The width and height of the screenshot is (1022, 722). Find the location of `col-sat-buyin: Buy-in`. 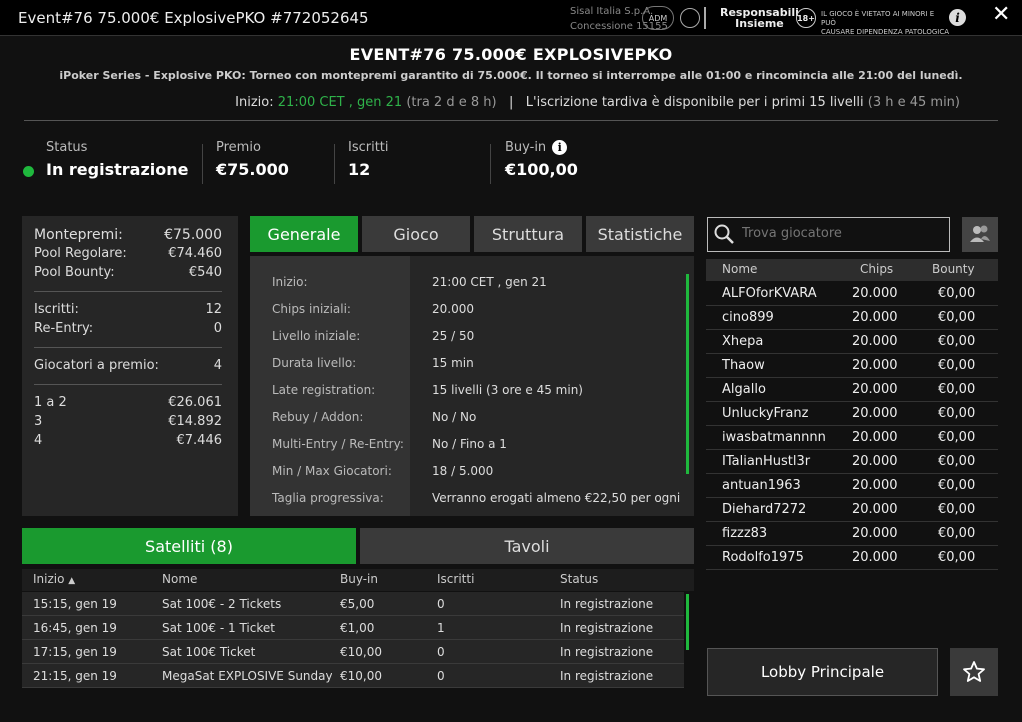

col-sat-buyin: Buy-in is located at coordinates (359, 579).